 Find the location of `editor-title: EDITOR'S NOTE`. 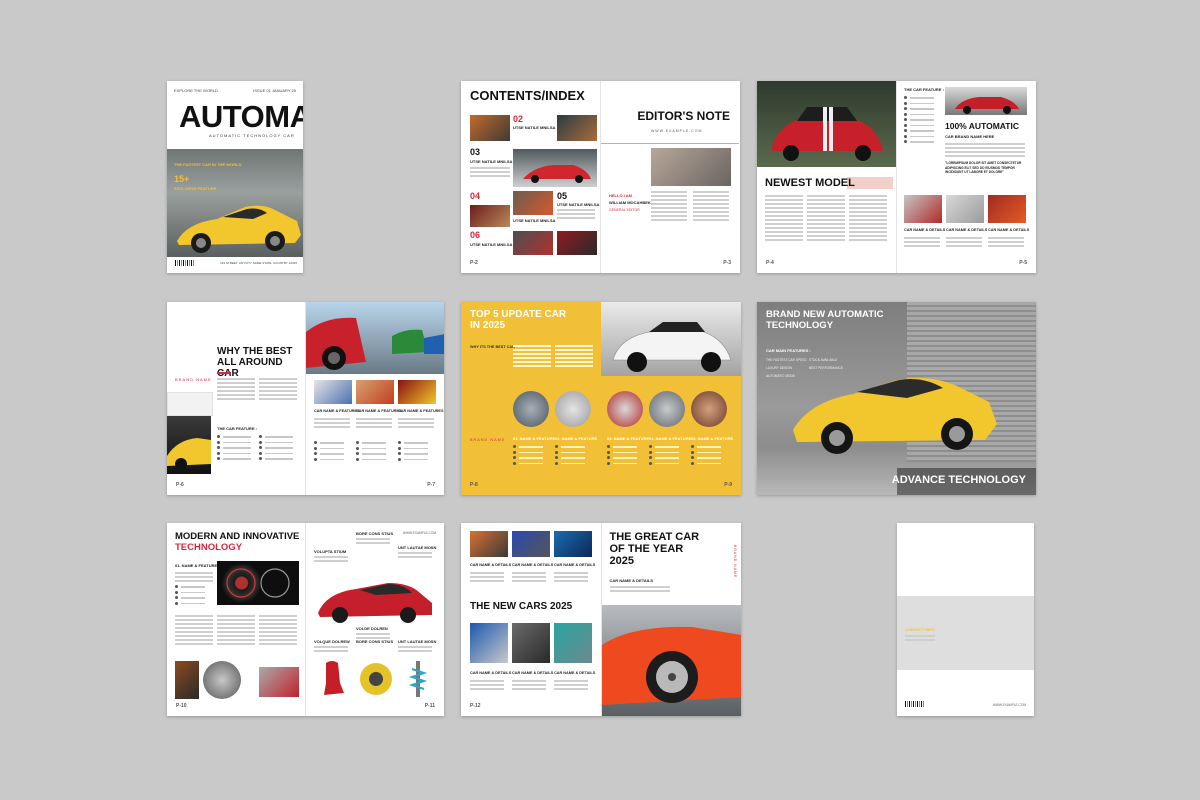

editor-title: EDITOR'S NOTE is located at coordinates (683, 116).